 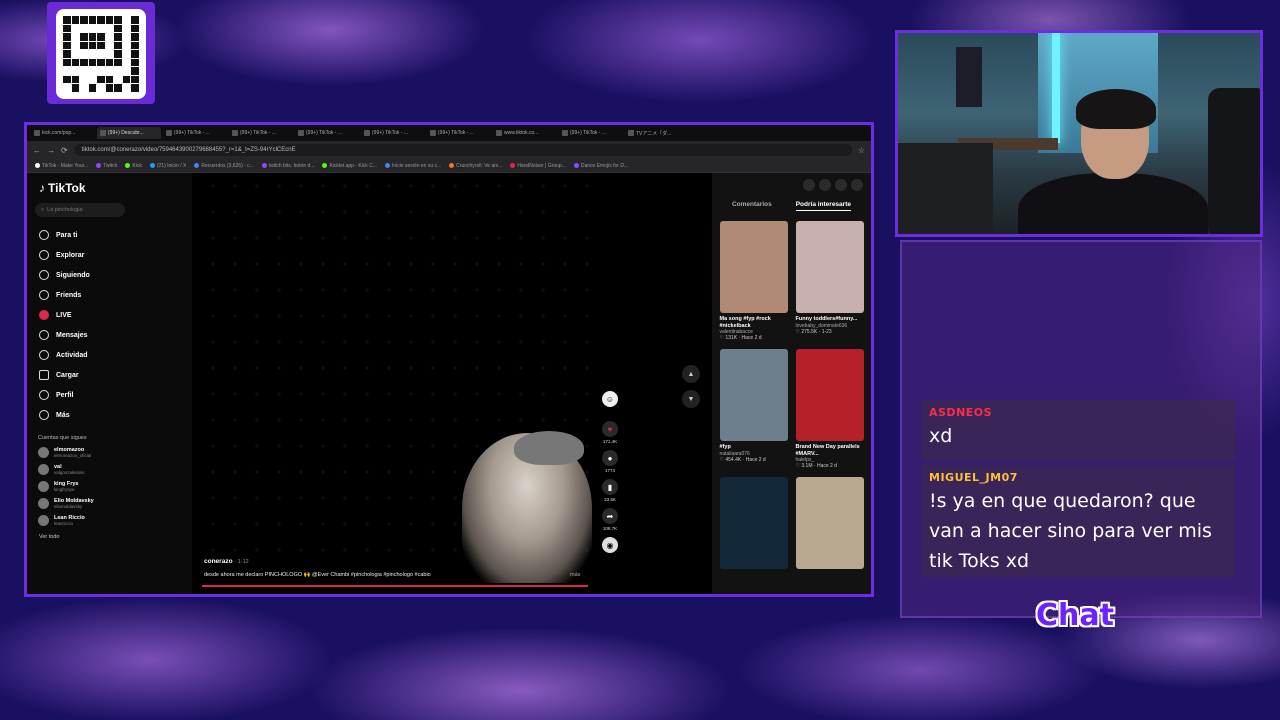 What do you see at coordinates (841, 185) in the screenshot?
I see `download-icon` at bounding box center [841, 185].